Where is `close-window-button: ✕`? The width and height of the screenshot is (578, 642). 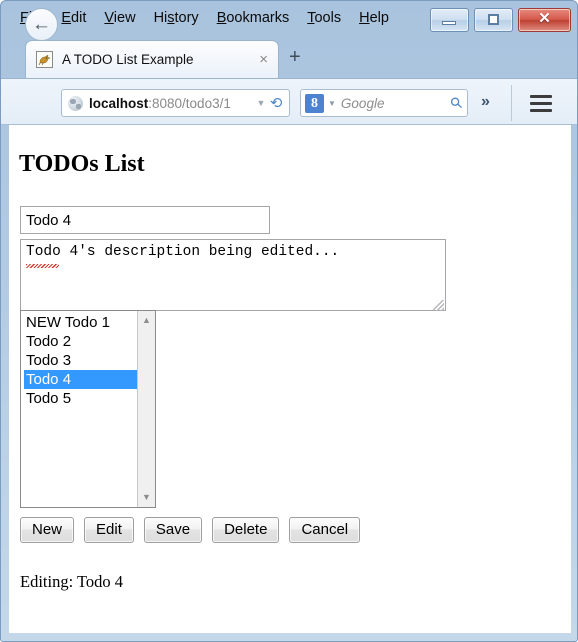
close-window-button: ✕ is located at coordinates (544, 20).